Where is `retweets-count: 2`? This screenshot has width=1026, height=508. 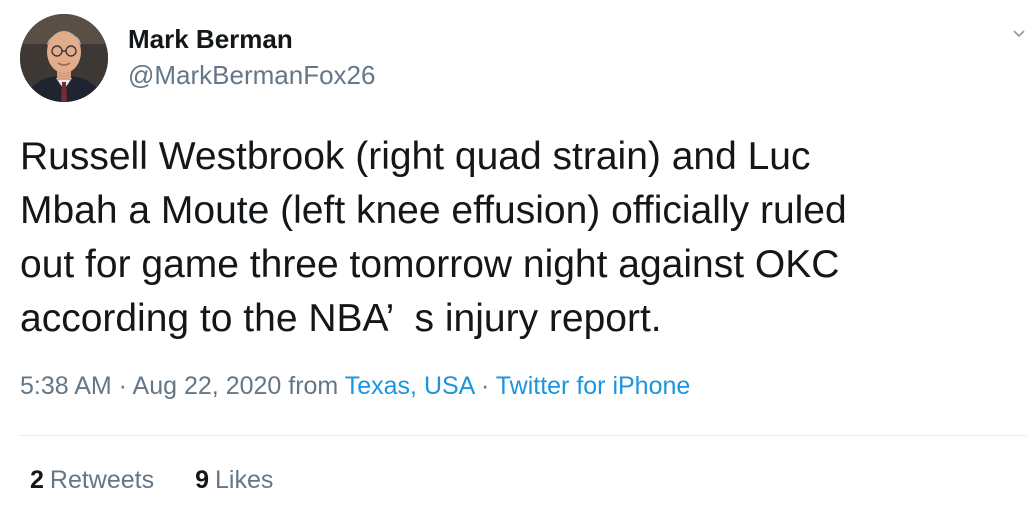 retweets-count: 2 is located at coordinates (37, 480).